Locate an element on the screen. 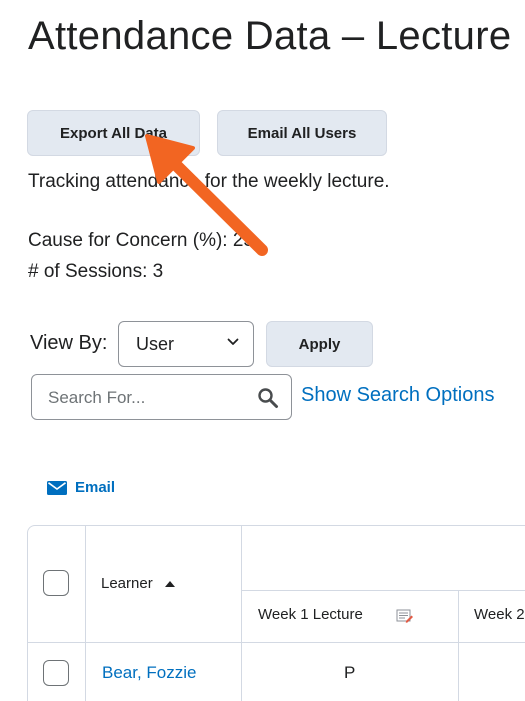  session-count-text: # of Sessions: 3 is located at coordinates (96, 271).